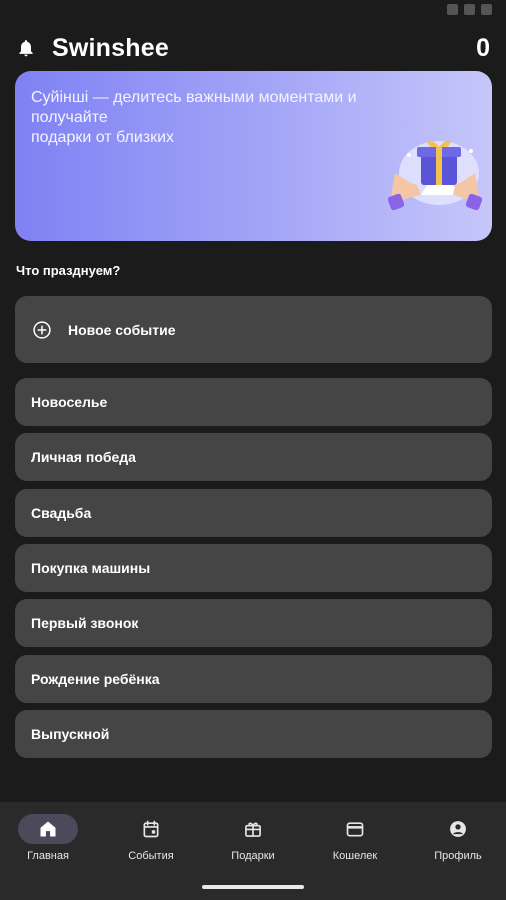 Image resolution: width=506 pixels, height=900 pixels. What do you see at coordinates (68, 270) in the screenshot?
I see `section-label: Что празднуем?` at bounding box center [68, 270].